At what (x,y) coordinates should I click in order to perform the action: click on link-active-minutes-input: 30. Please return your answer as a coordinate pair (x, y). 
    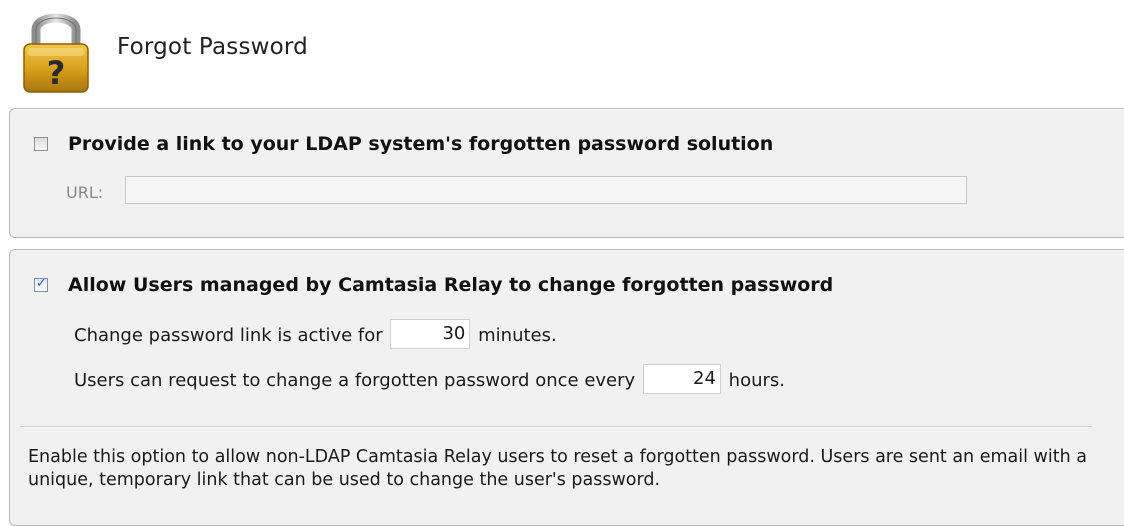
    Looking at the image, I should click on (430, 334).